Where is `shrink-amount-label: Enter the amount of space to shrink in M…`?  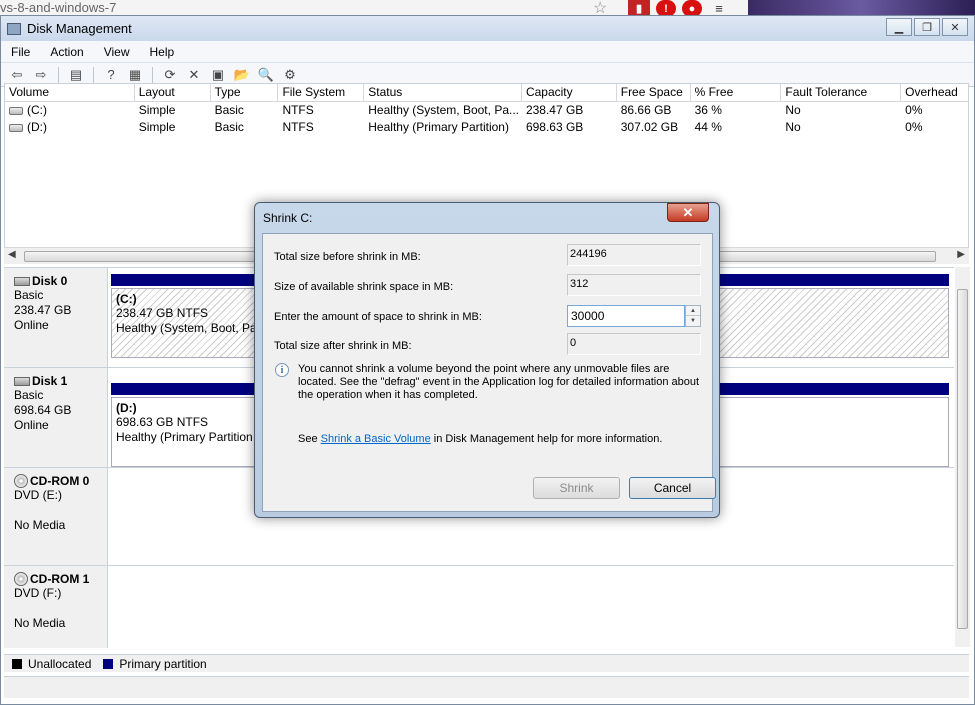
shrink-amount-label: Enter the amount of space to shrink in M… is located at coordinates (378, 317).